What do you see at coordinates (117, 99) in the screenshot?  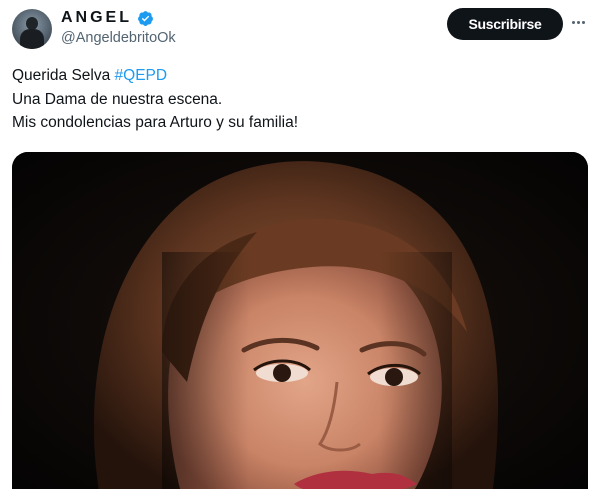 I see `tweet-line-2: Una Dama de nuestra escena.` at bounding box center [117, 99].